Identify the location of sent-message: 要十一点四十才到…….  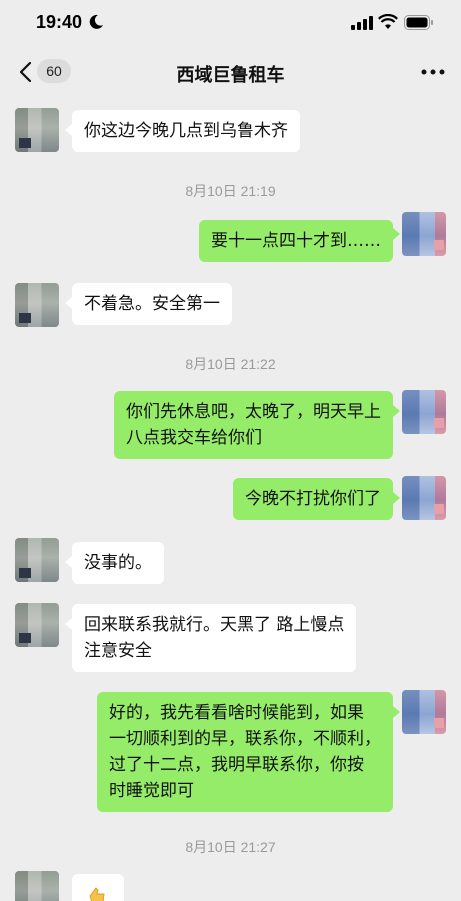
(296, 241).